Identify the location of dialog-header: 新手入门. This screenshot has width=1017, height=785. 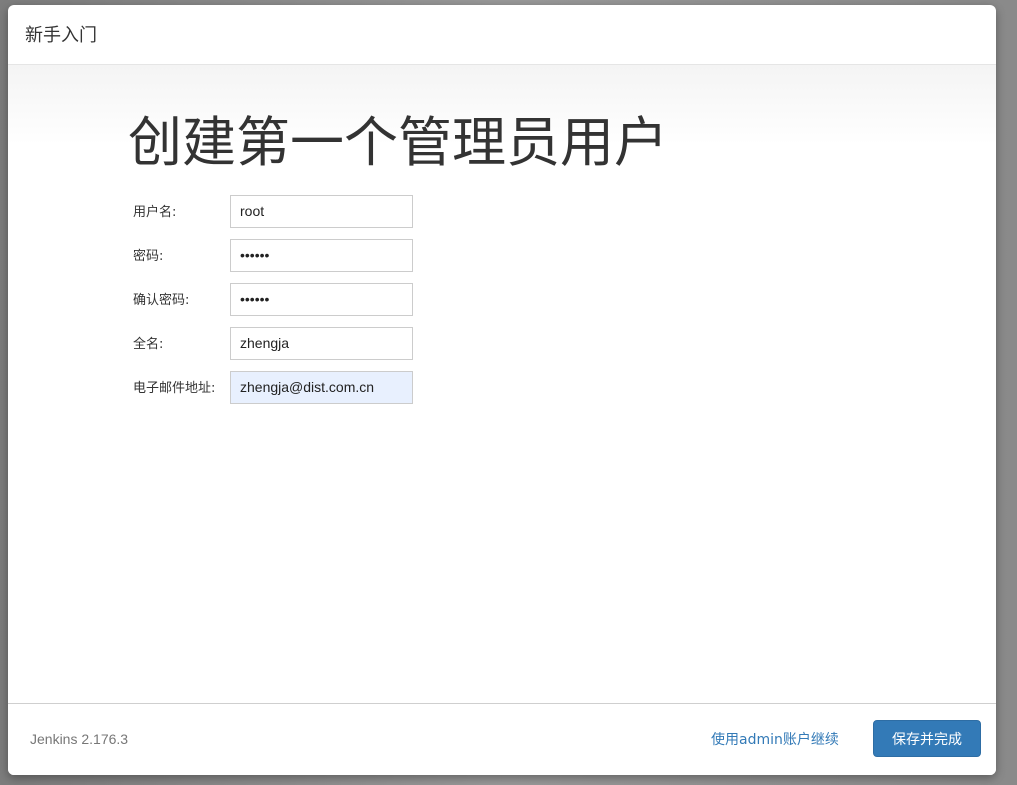
(502, 35).